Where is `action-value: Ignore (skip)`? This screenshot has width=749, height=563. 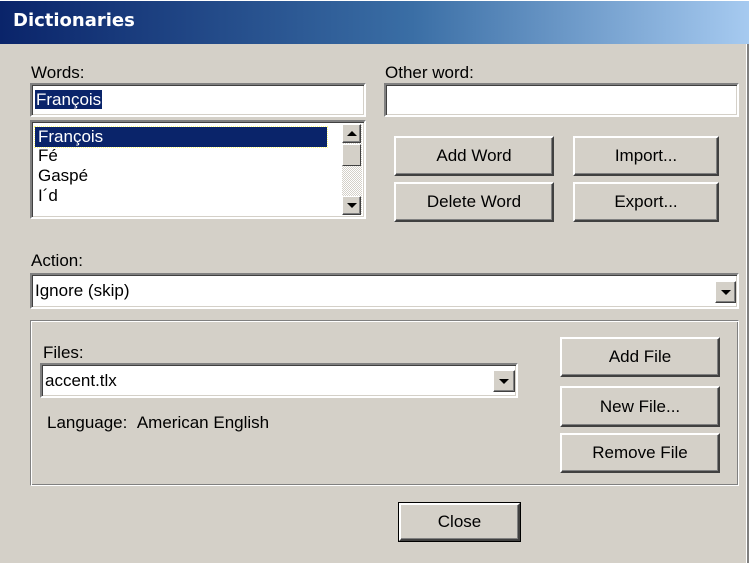
action-value: Ignore (skip) is located at coordinates (82, 290).